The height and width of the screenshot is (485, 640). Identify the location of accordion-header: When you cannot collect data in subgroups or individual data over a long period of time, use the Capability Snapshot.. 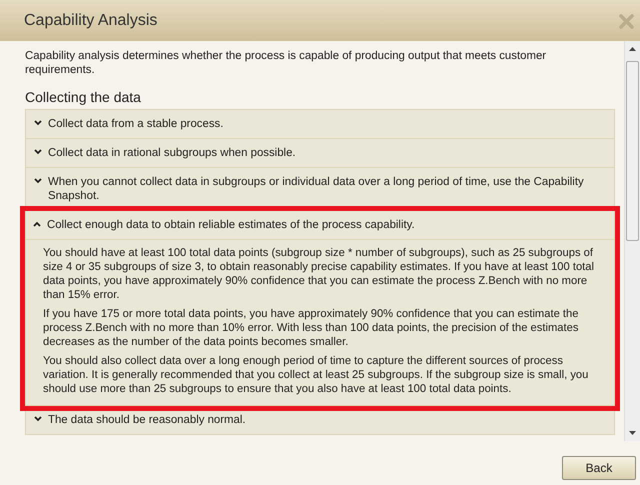
(320, 189).